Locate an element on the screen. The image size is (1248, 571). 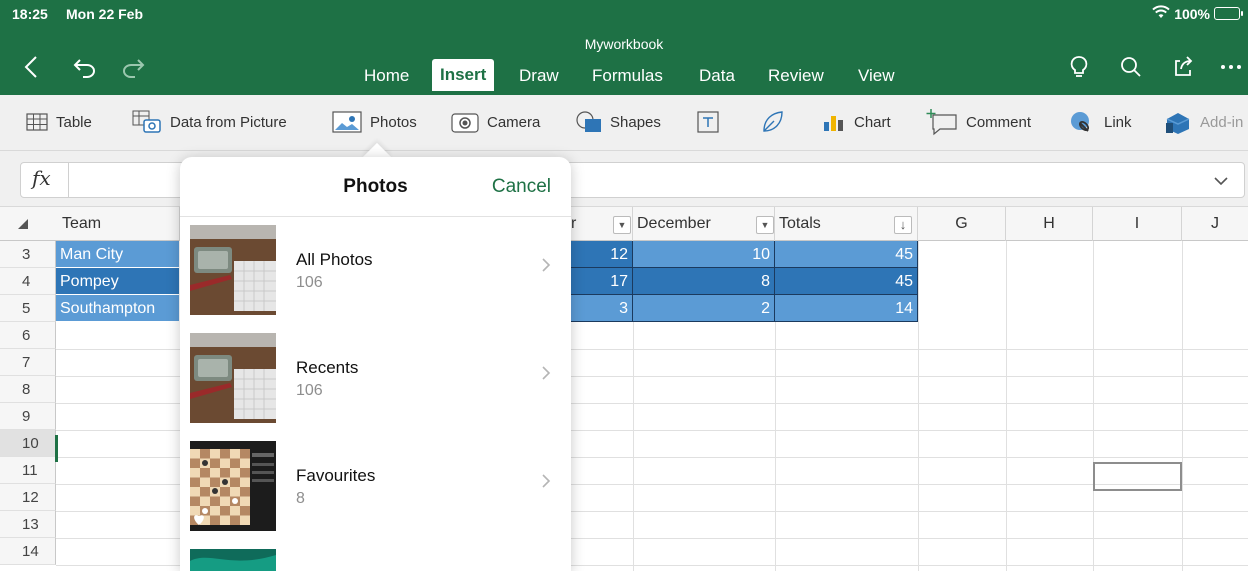
wifi-icon is located at coordinates (1161, 13).